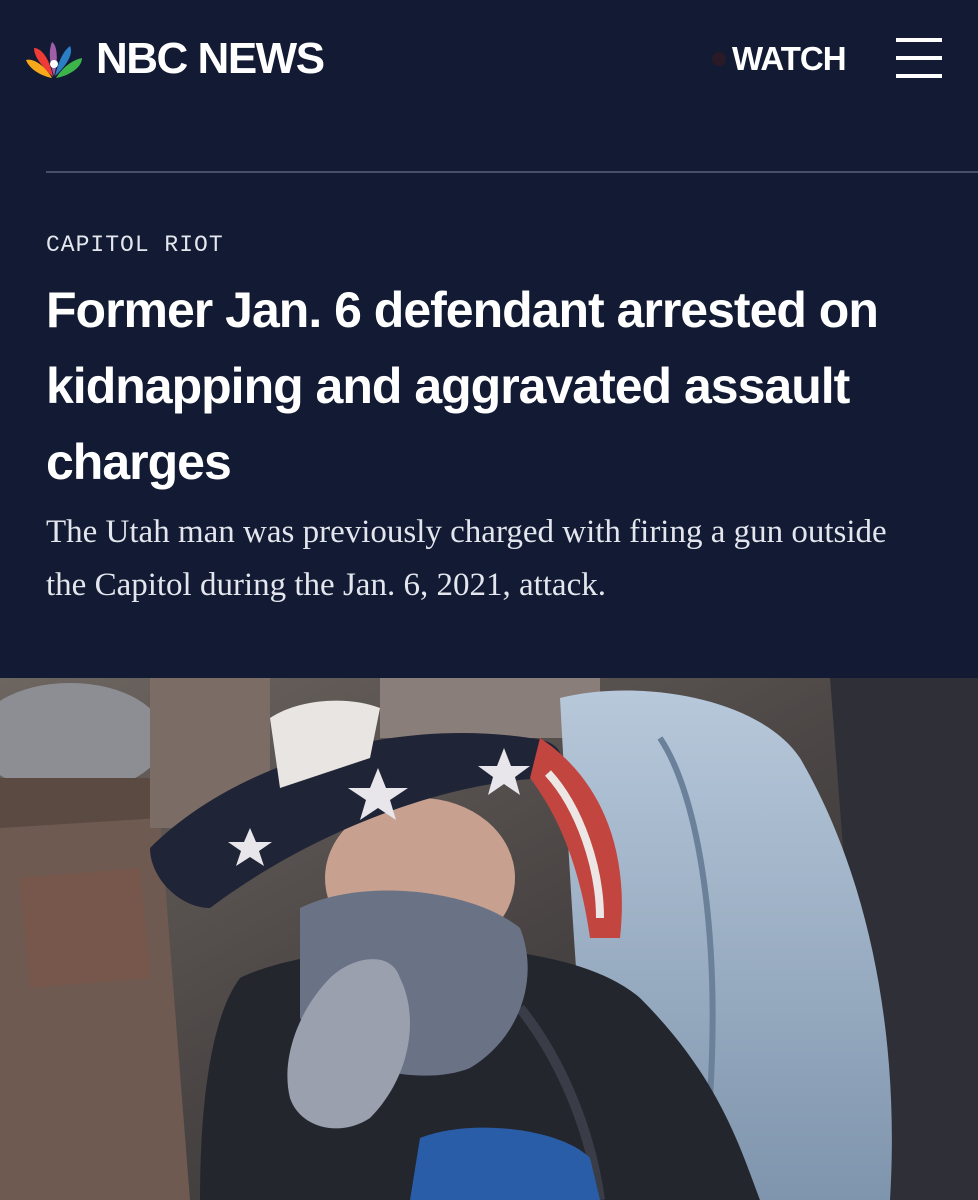  Describe the element at coordinates (135, 245) in the screenshot. I see `article-category: CAPITOL RIOT` at that location.